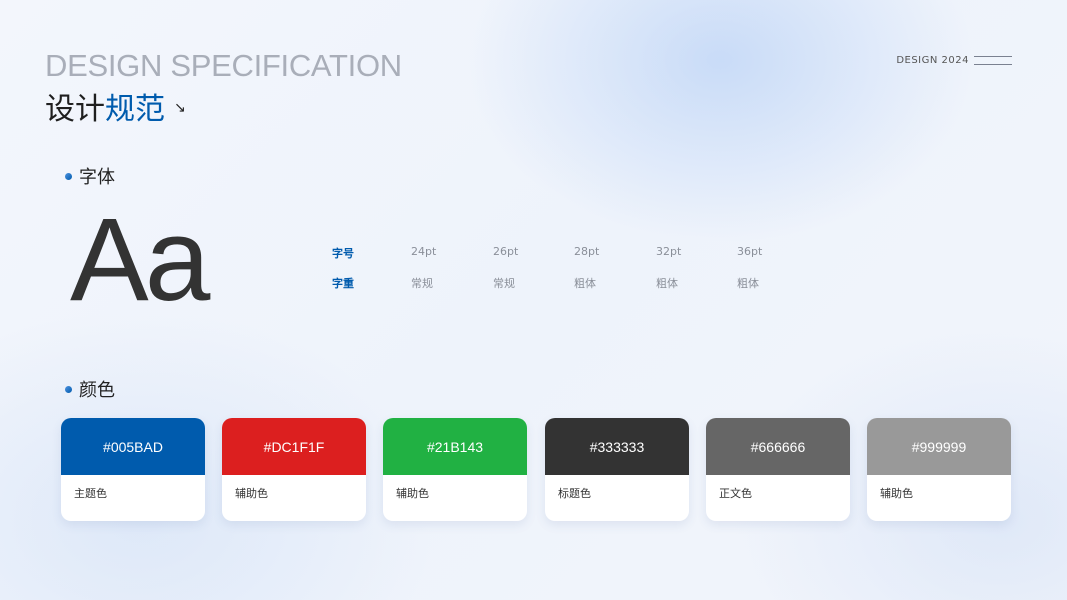  I want to click on page-title-english: DESIGN SPECIFICATION, so click(223, 65).